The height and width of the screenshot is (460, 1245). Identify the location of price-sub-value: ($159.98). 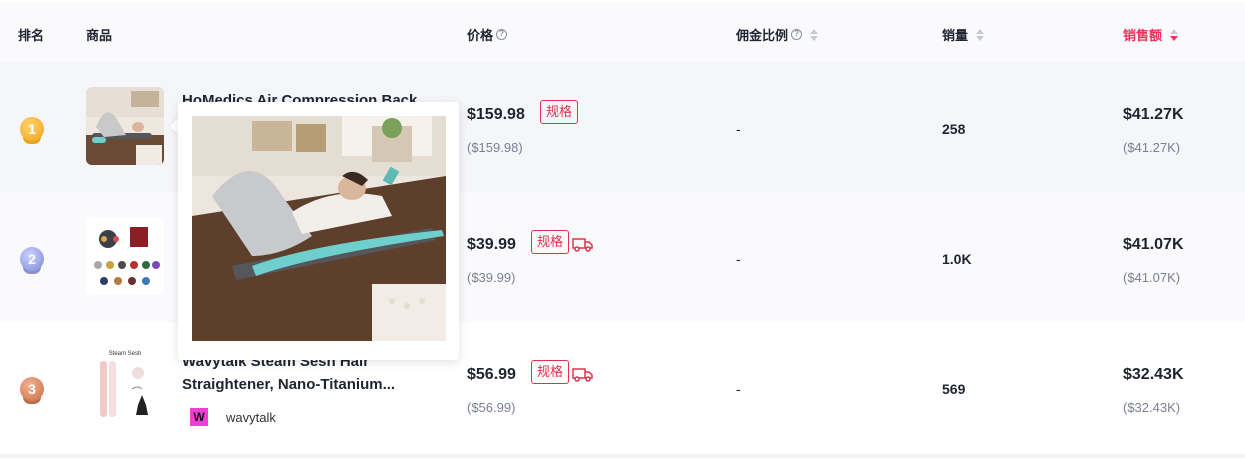
(495, 147).